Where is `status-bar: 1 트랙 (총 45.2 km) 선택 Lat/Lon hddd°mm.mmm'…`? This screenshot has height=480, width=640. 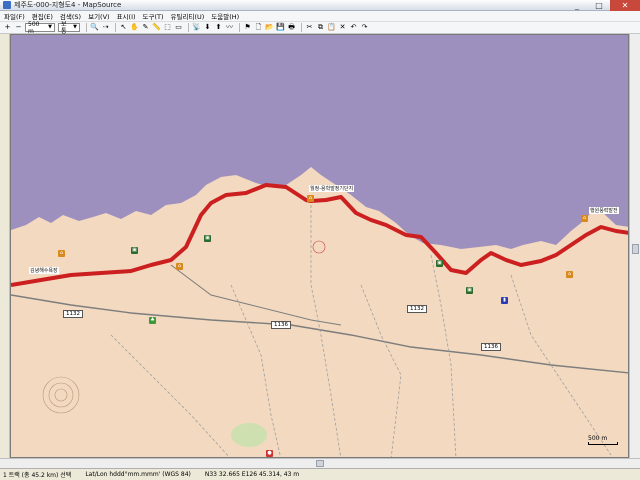 status-bar: 1 트랙 (총 45.2 km) 선택 Lat/Lon hddd°mm.mmm'… is located at coordinates (320, 474).